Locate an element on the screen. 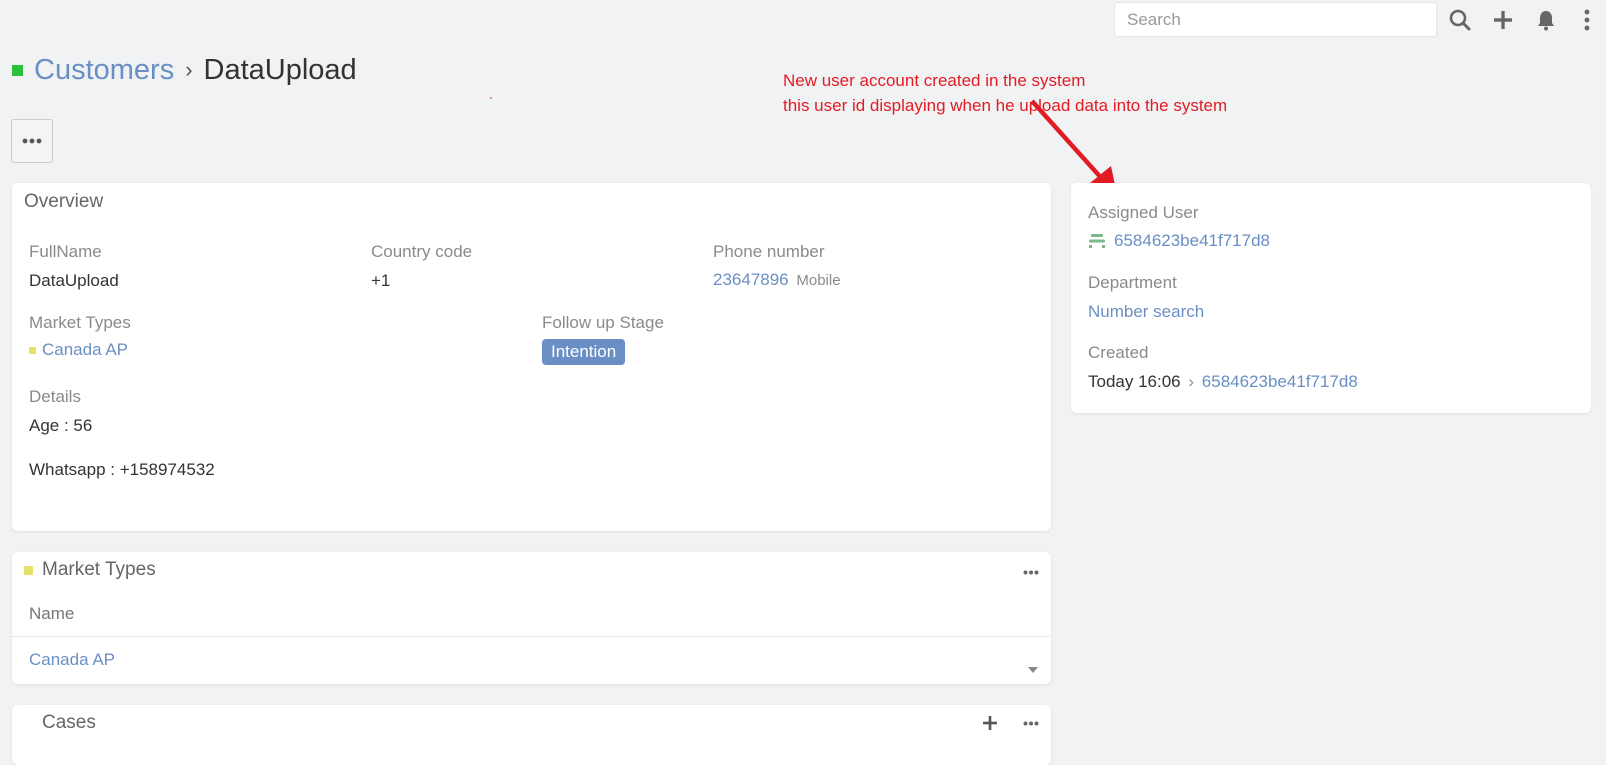  fullname-label: FullName is located at coordinates (65, 251).